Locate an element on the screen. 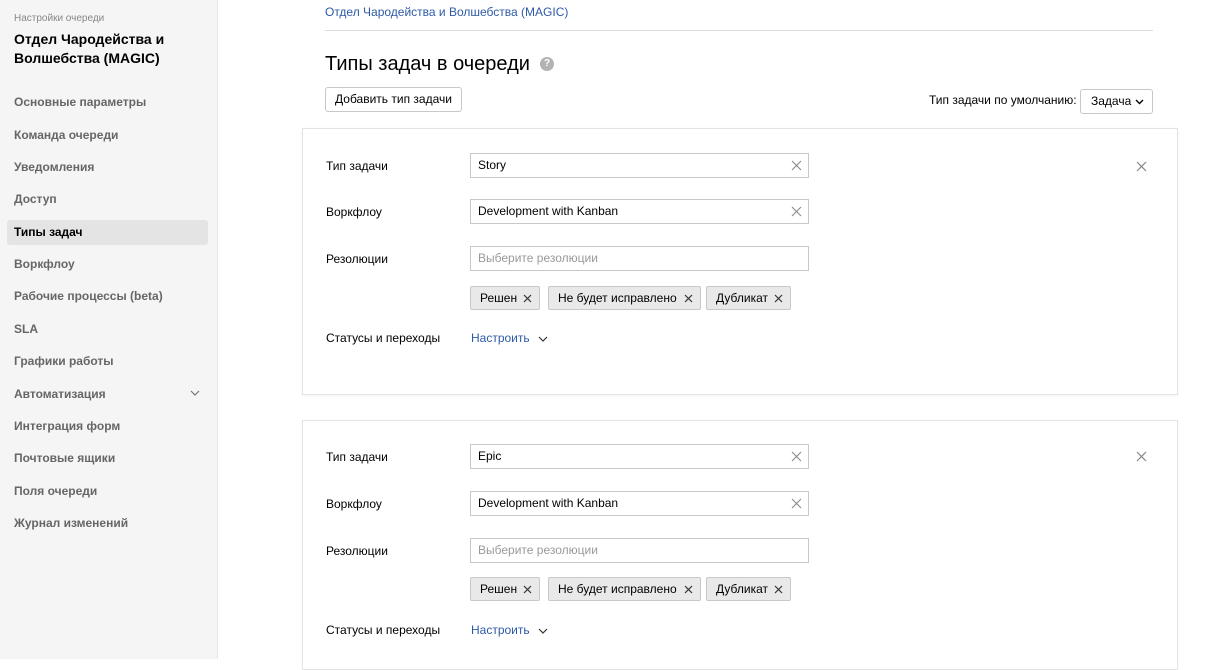 The height and width of the screenshot is (670, 1218). sidebar-item-sla: SLA is located at coordinates (107, 329).